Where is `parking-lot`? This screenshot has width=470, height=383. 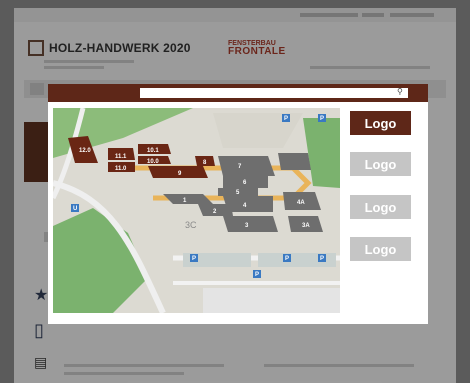 parking-lot is located at coordinates (271, 300).